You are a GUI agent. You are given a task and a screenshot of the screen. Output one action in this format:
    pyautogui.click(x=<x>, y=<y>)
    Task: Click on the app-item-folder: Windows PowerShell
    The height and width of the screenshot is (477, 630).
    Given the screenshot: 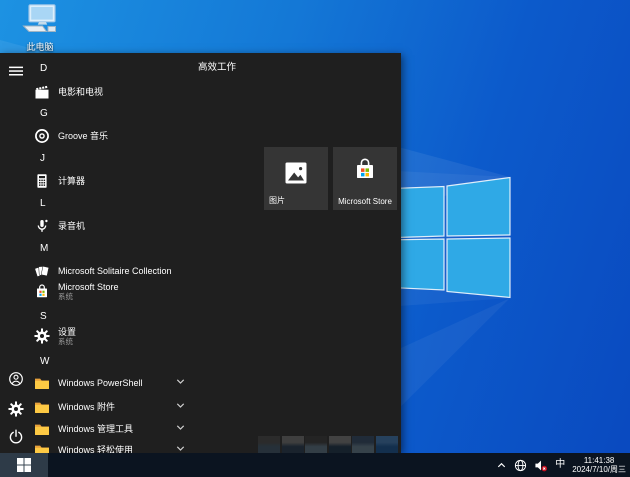 What is the action you would take?
    pyautogui.click(x=110, y=383)
    